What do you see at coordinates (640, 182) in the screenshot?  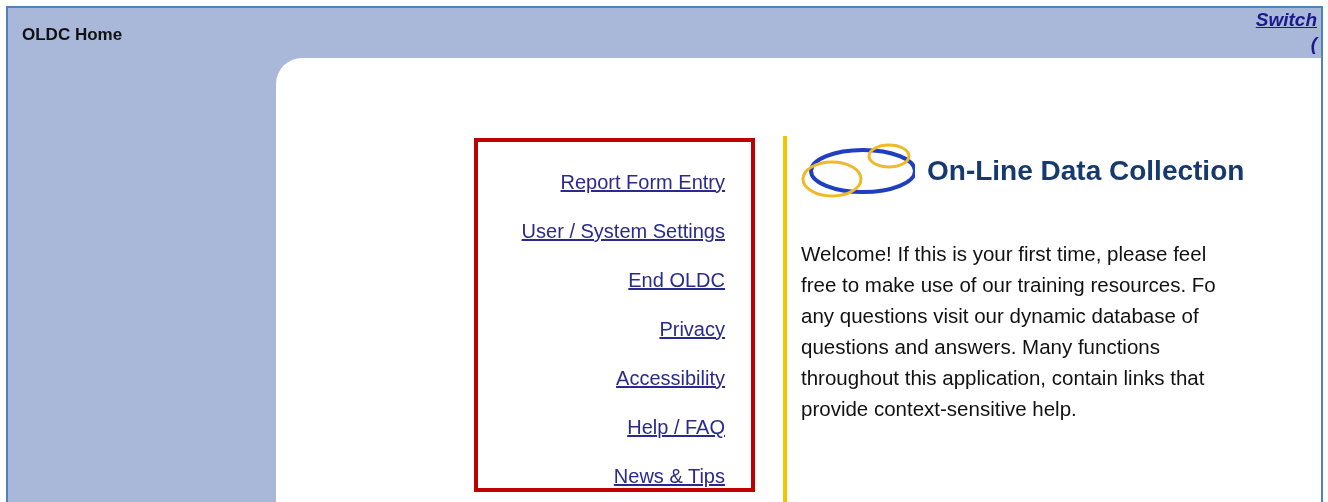 I see `nav-link: Report Form Entry` at bounding box center [640, 182].